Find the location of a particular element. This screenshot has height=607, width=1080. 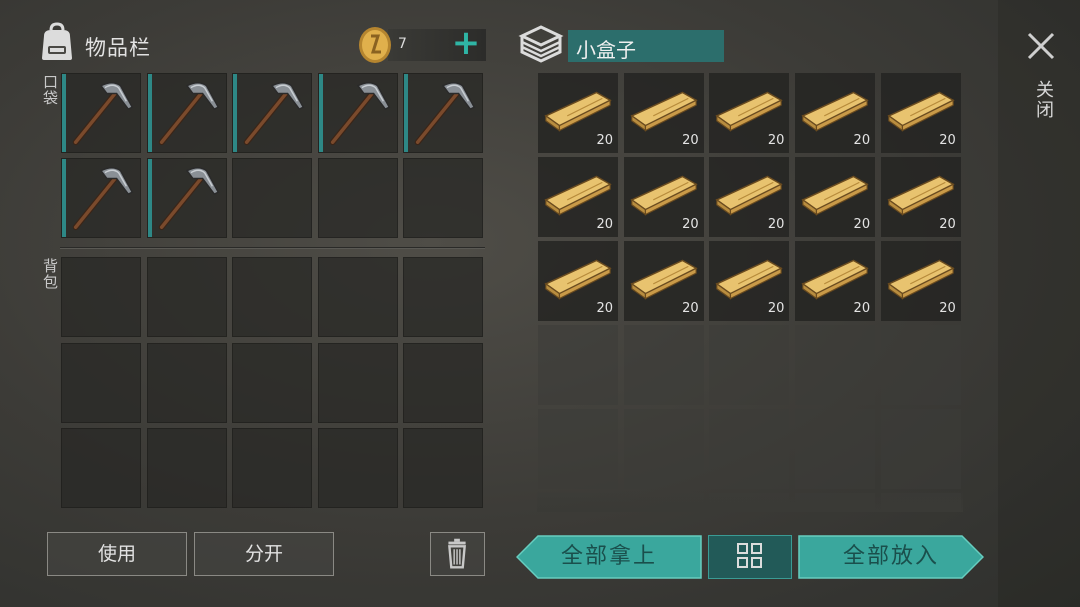

inventory-title: 物品栏 is located at coordinates (118, 48).